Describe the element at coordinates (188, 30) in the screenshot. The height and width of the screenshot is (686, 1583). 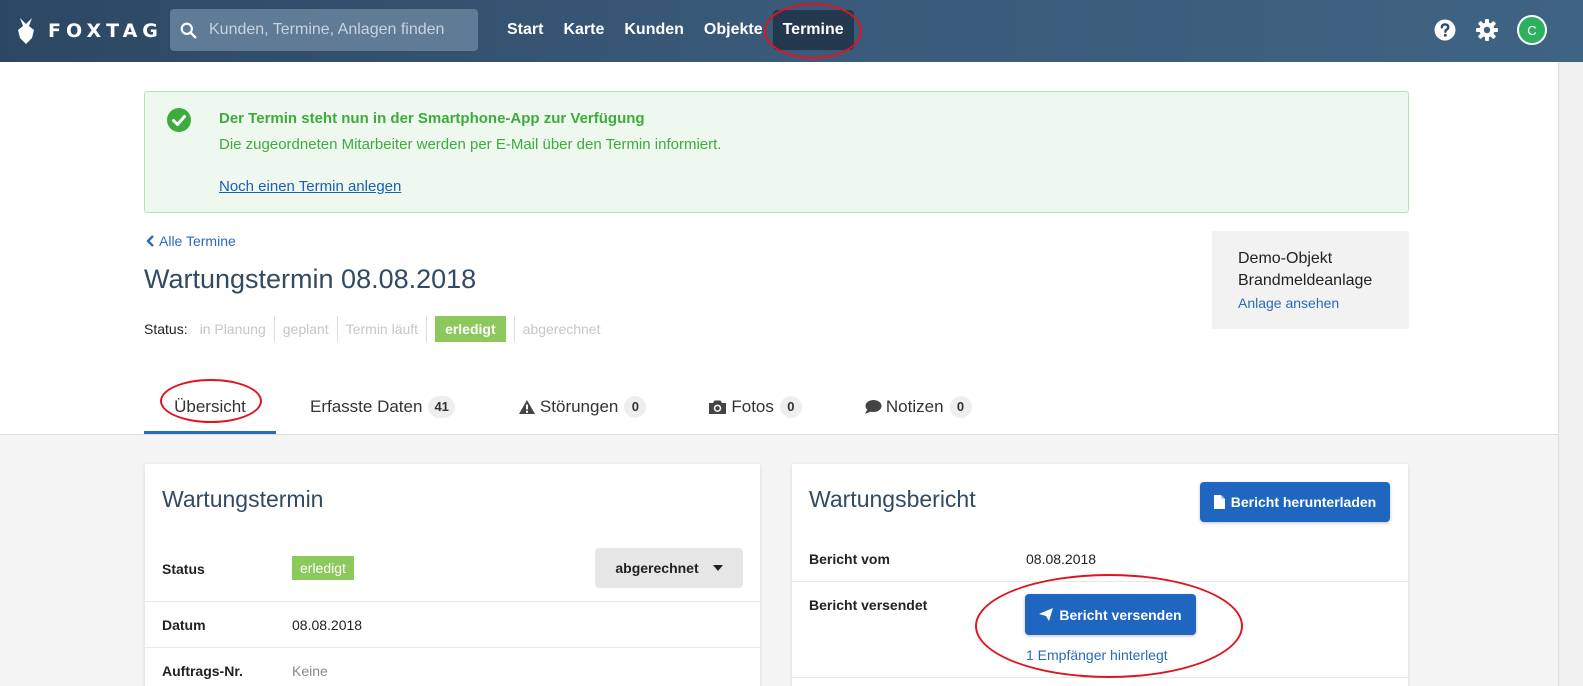
I see `search-icon` at that location.